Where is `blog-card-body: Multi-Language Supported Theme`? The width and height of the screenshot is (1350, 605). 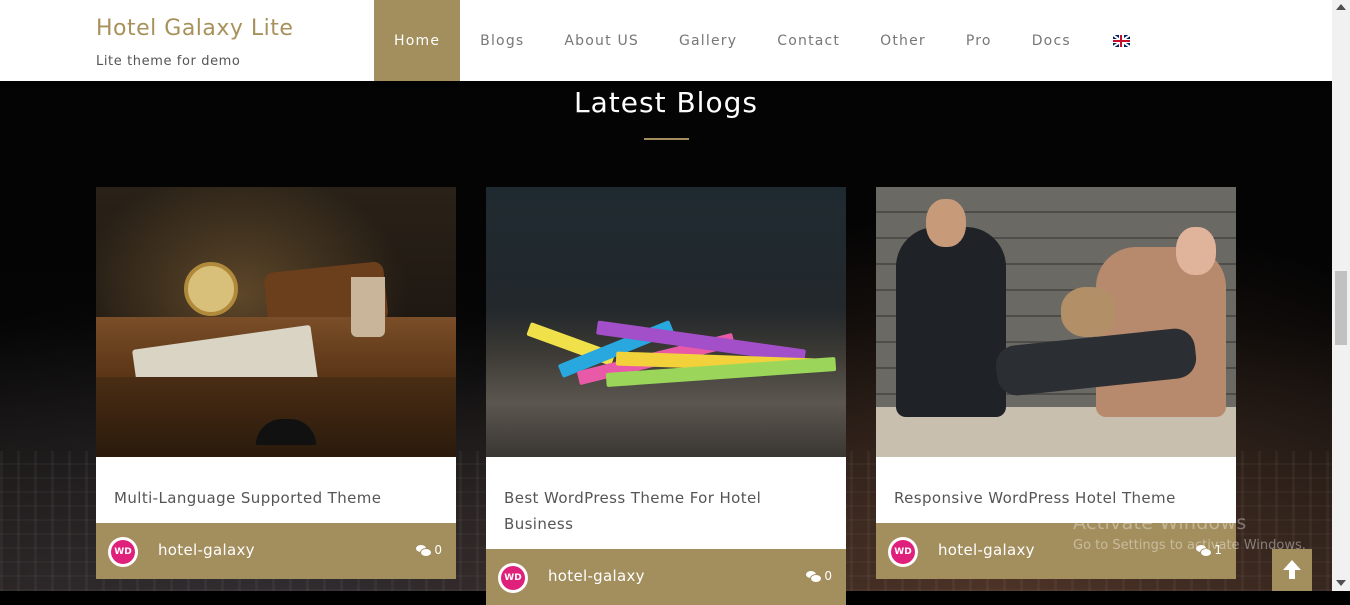 blog-card-body: Multi-Language Supported Theme is located at coordinates (276, 490).